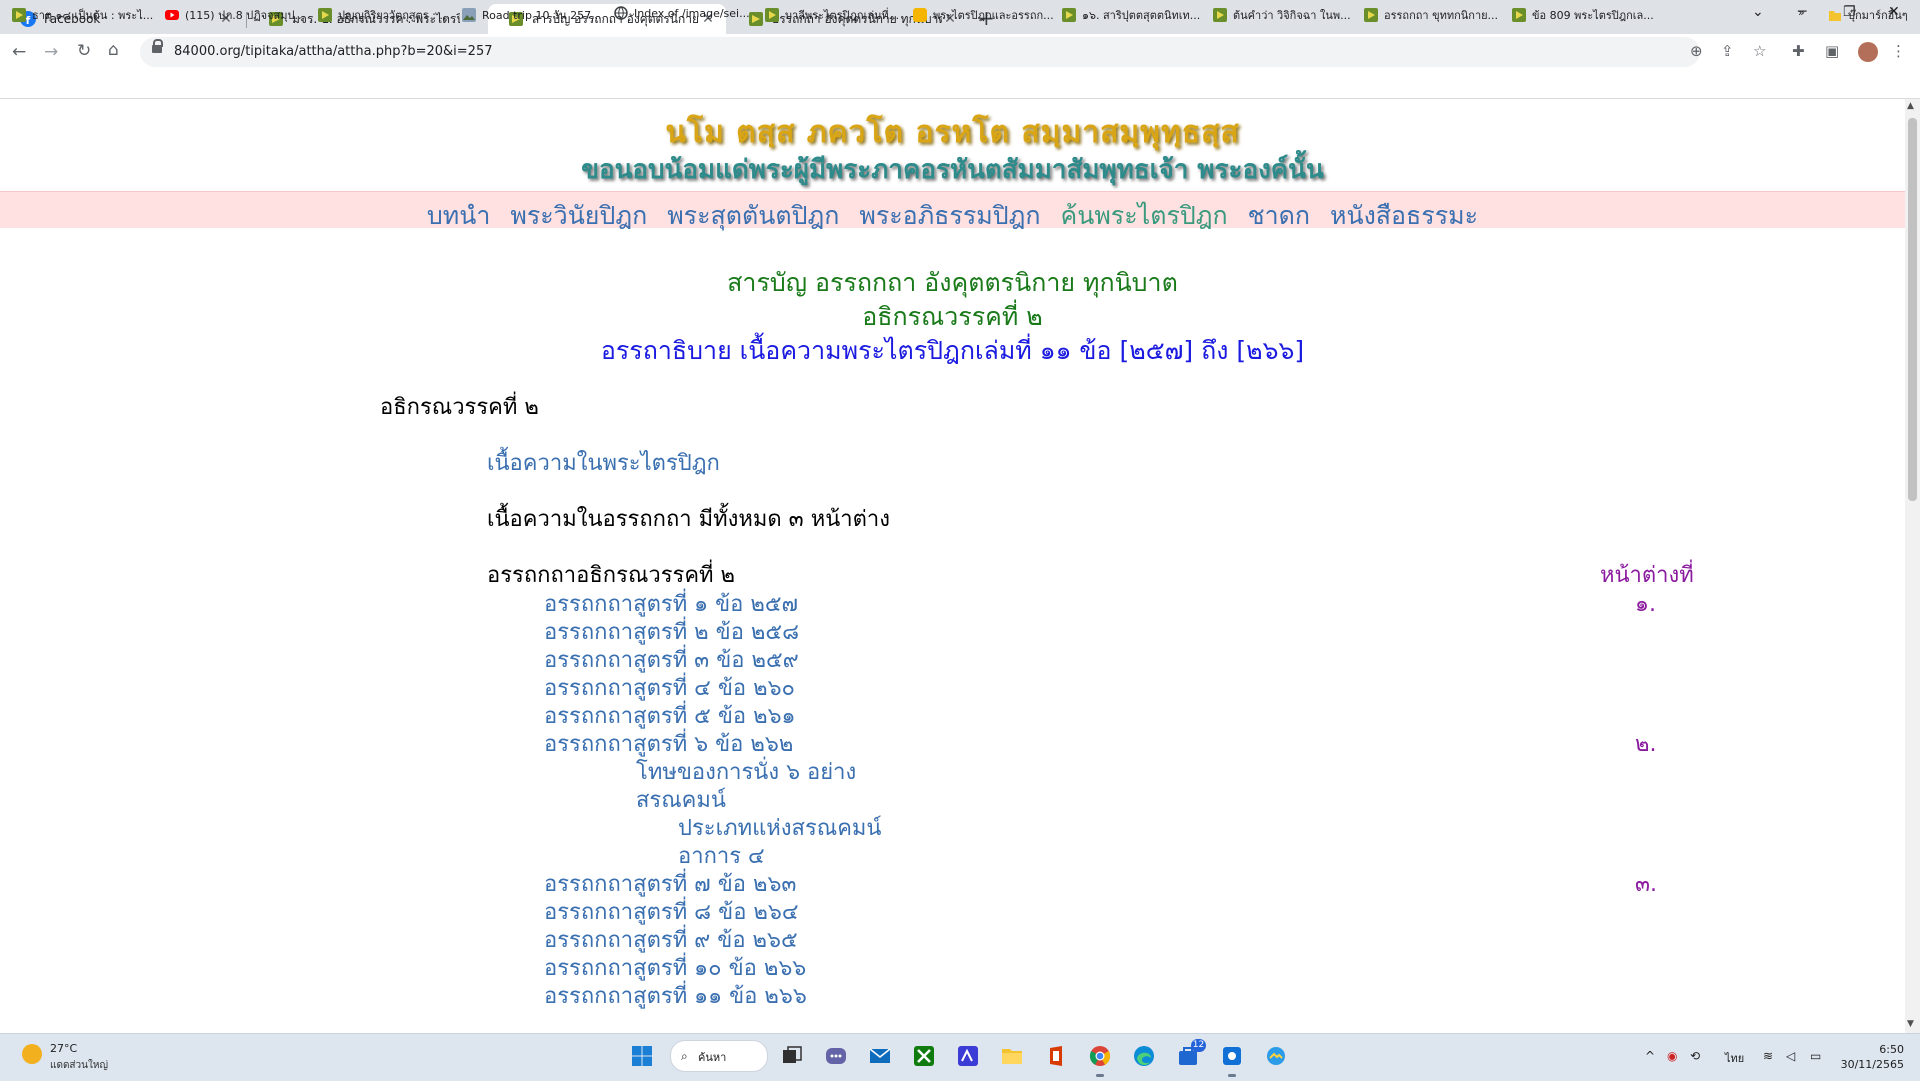 Image resolution: width=1920 pixels, height=1081 pixels. What do you see at coordinates (1279, 215) in the screenshot?
I see `nav-jataka: ชาดก` at bounding box center [1279, 215].